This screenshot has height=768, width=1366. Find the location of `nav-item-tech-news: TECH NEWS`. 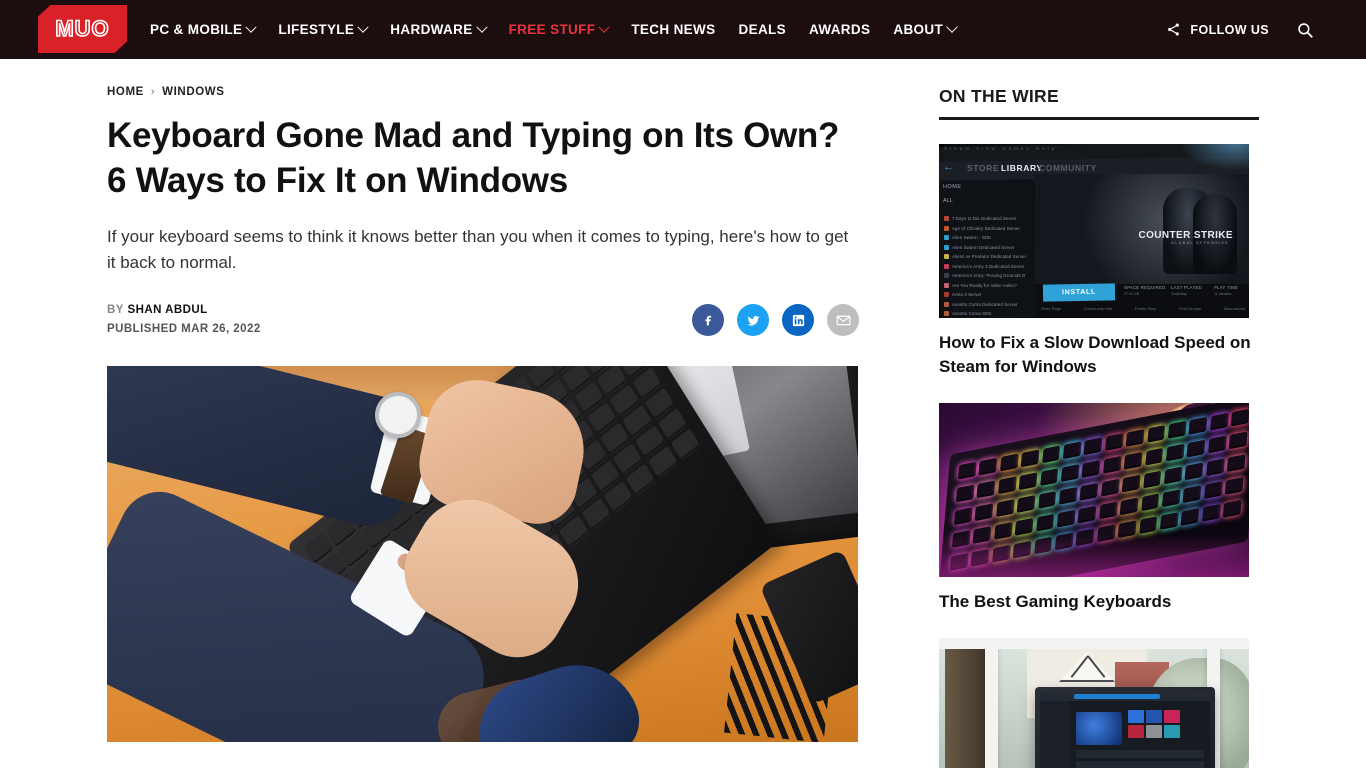

nav-item-tech-news: TECH NEWS is located at coordinates (673, 29).